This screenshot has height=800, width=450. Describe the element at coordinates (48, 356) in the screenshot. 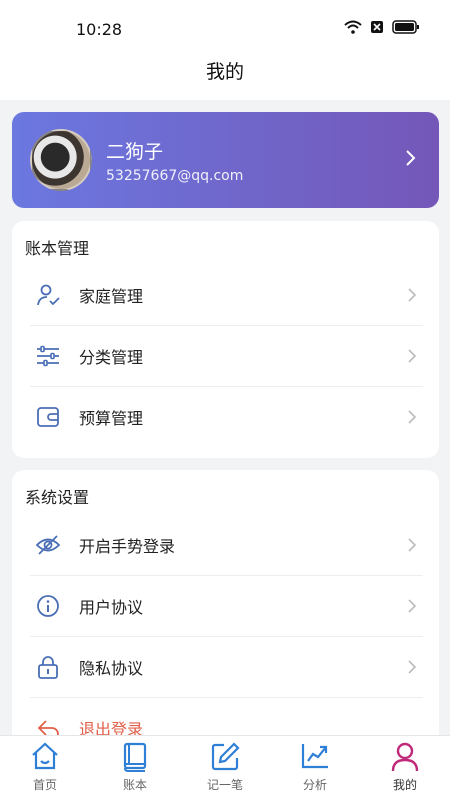

I see `sliders-icon` at that location.